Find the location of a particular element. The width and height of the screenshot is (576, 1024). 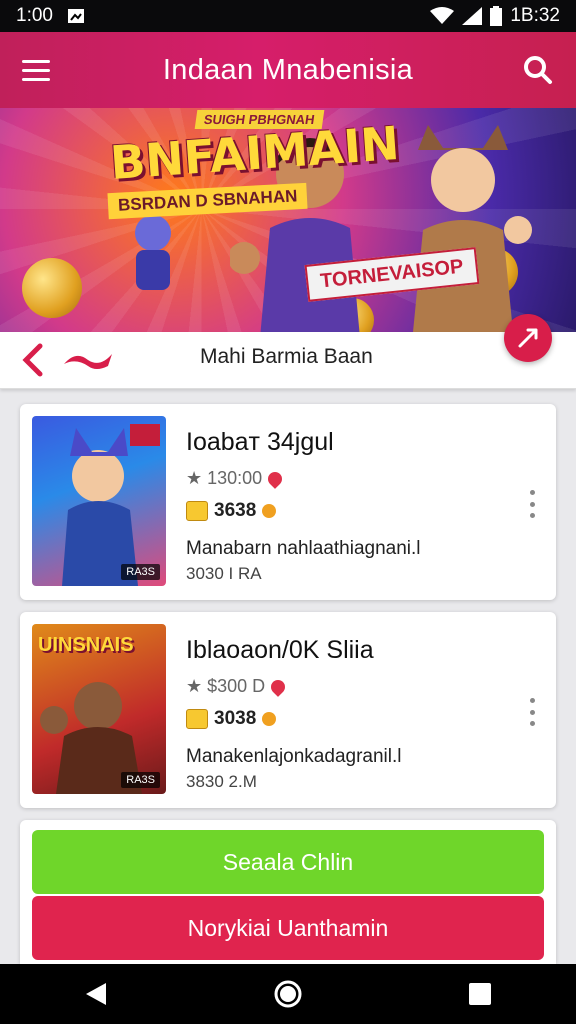

share-icon is located at coordinates (528, 338).